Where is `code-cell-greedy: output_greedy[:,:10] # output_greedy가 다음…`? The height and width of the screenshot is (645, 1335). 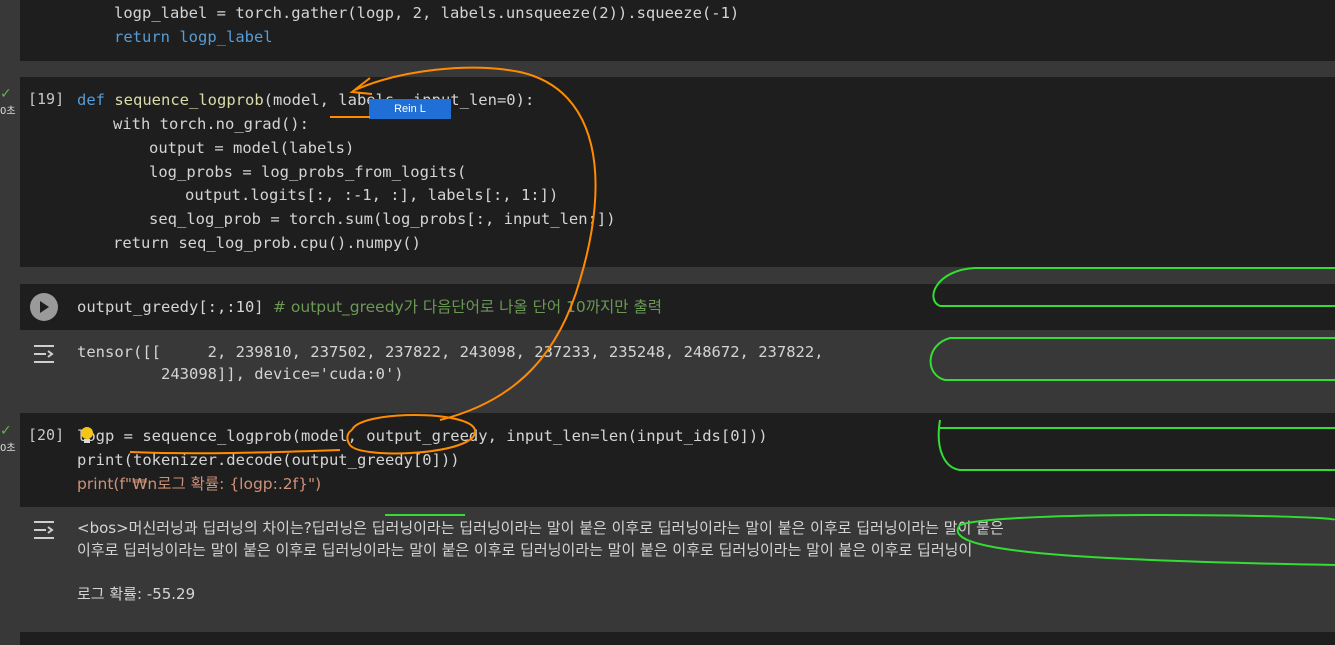
code-cell-greedy: output_greedy[:,:10] # output_greedy가 다음… is located at coordinates (677, 307).